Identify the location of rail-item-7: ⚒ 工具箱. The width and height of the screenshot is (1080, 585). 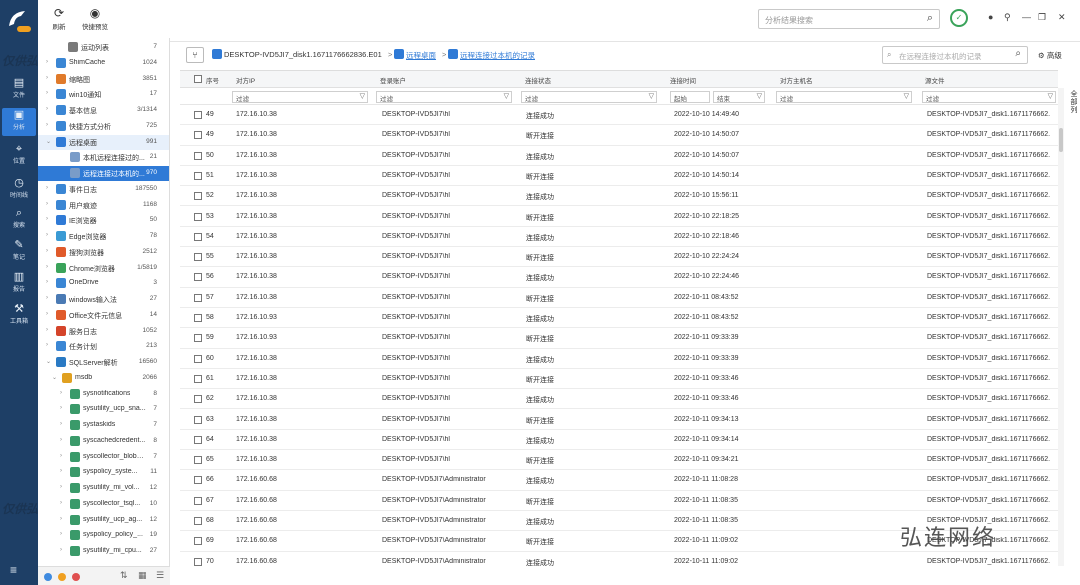
(19, 316).